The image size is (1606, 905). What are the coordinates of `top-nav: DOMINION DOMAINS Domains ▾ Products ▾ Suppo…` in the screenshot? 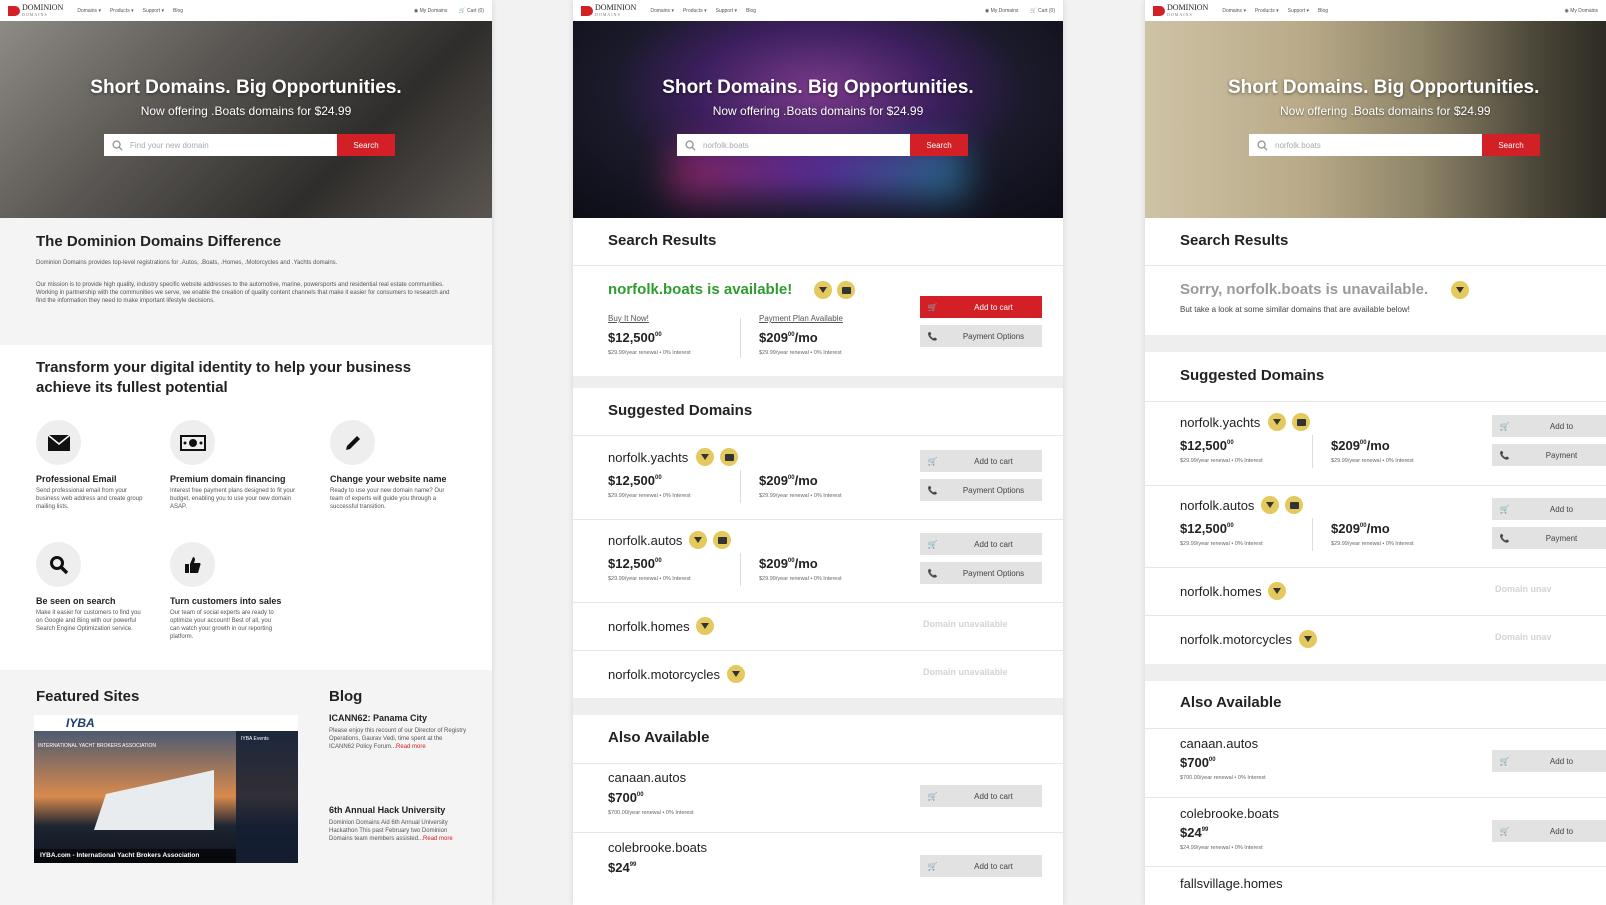 It's located at (246, 10).